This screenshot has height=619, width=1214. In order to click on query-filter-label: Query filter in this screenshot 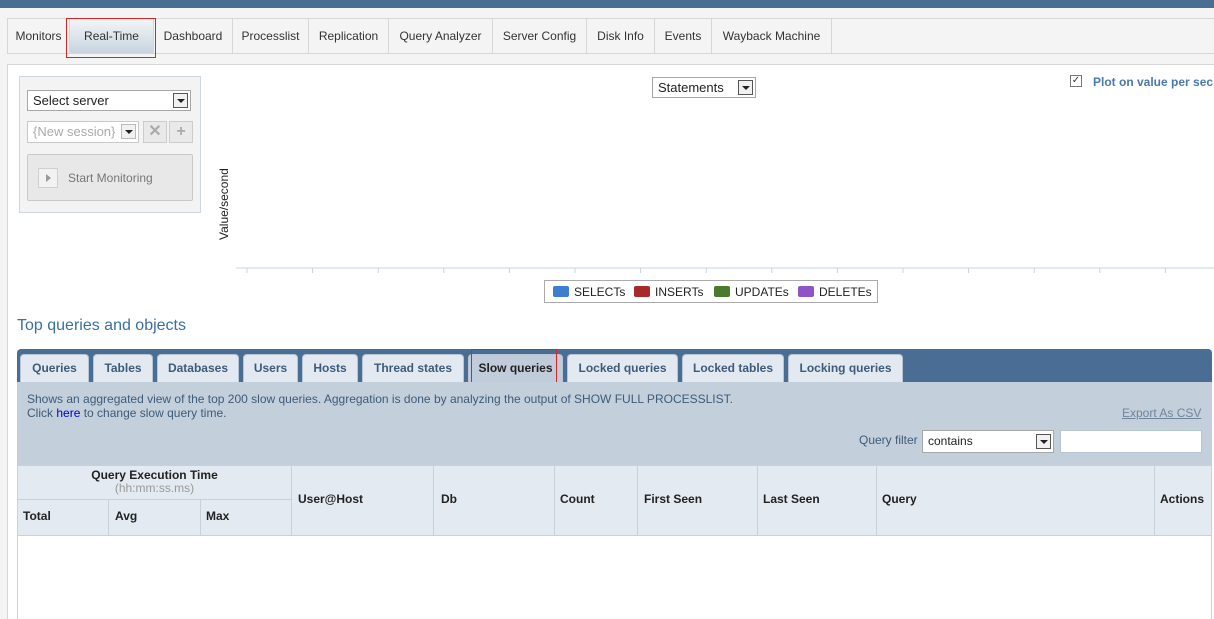, I will do `click(888, 440)`.